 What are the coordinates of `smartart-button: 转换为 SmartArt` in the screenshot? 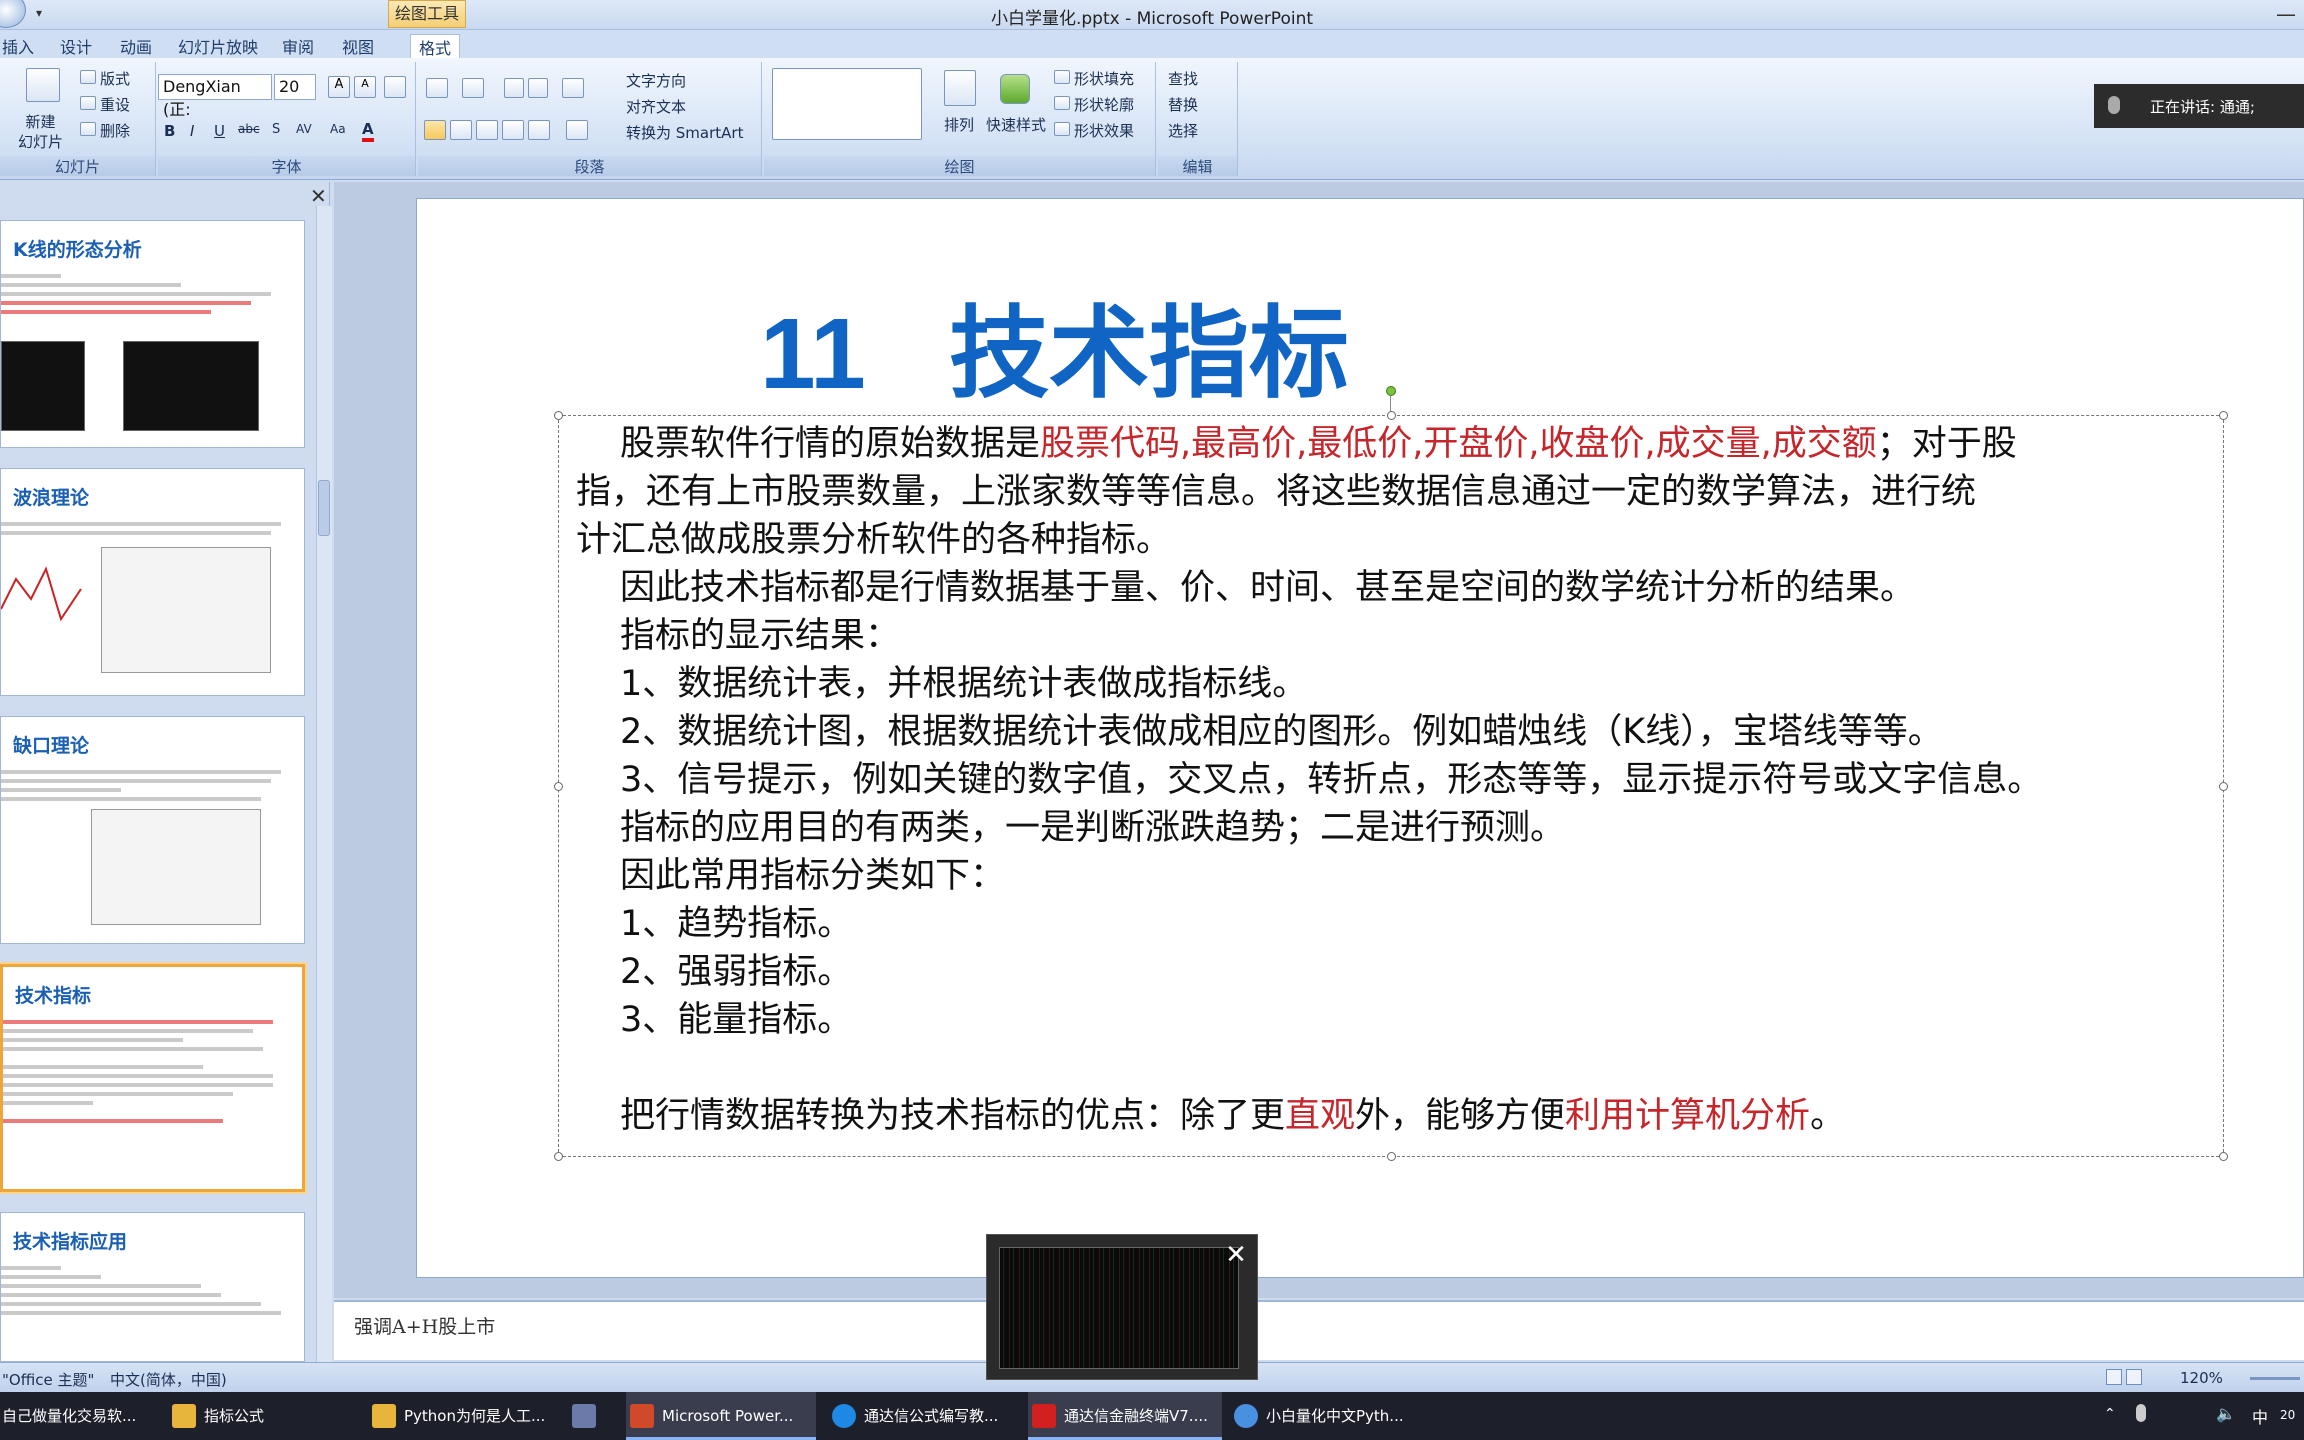 It's located at (684, 132).